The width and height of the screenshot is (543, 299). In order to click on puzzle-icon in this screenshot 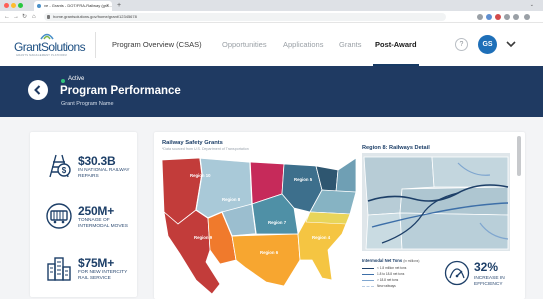, I will do `click(507, 17)`.